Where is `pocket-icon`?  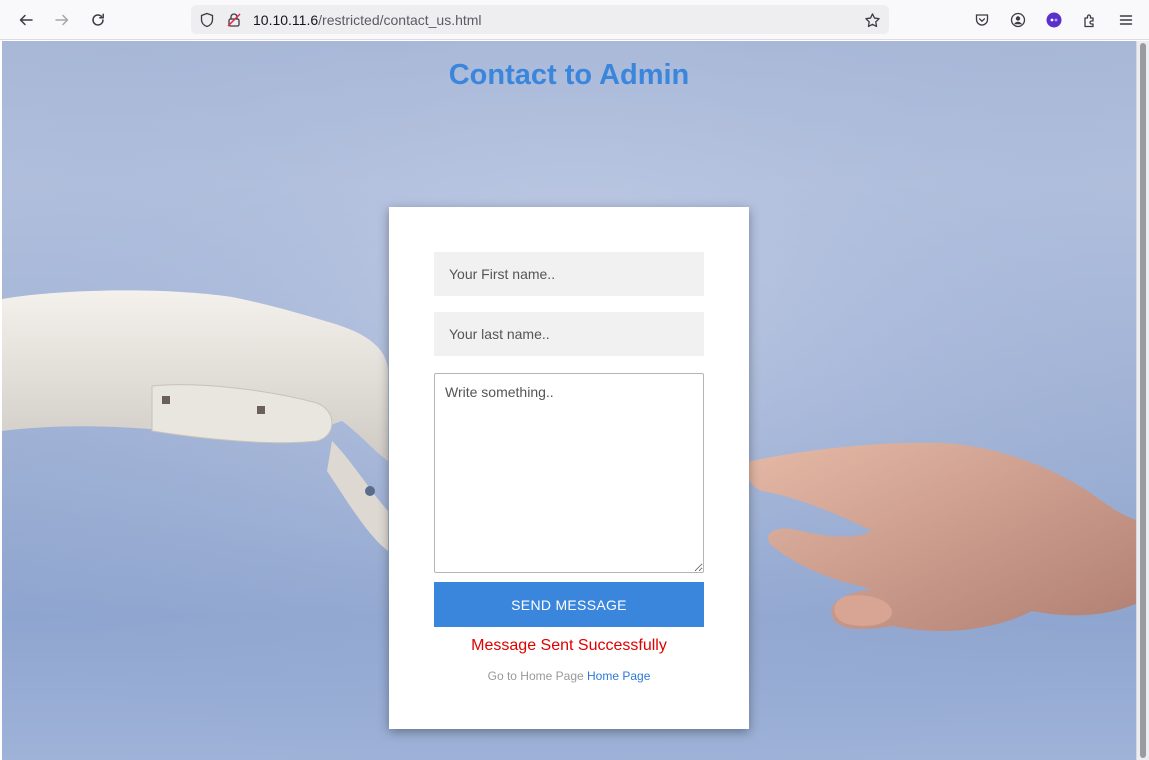 pocket-icon is located at coordinates (982, 20).